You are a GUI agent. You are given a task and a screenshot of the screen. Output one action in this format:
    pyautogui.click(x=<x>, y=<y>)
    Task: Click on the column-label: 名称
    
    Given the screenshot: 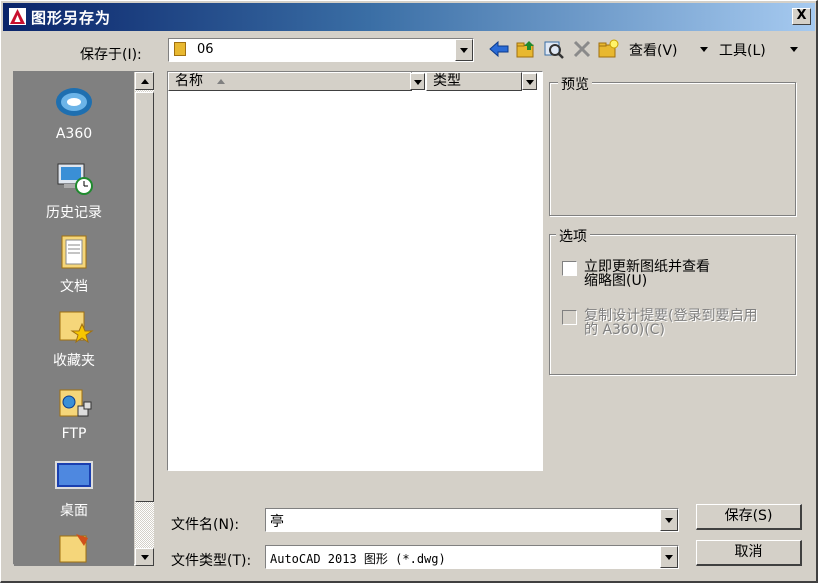 What is the action you would take?
    pyautogui.click(x=189, y=81)
    